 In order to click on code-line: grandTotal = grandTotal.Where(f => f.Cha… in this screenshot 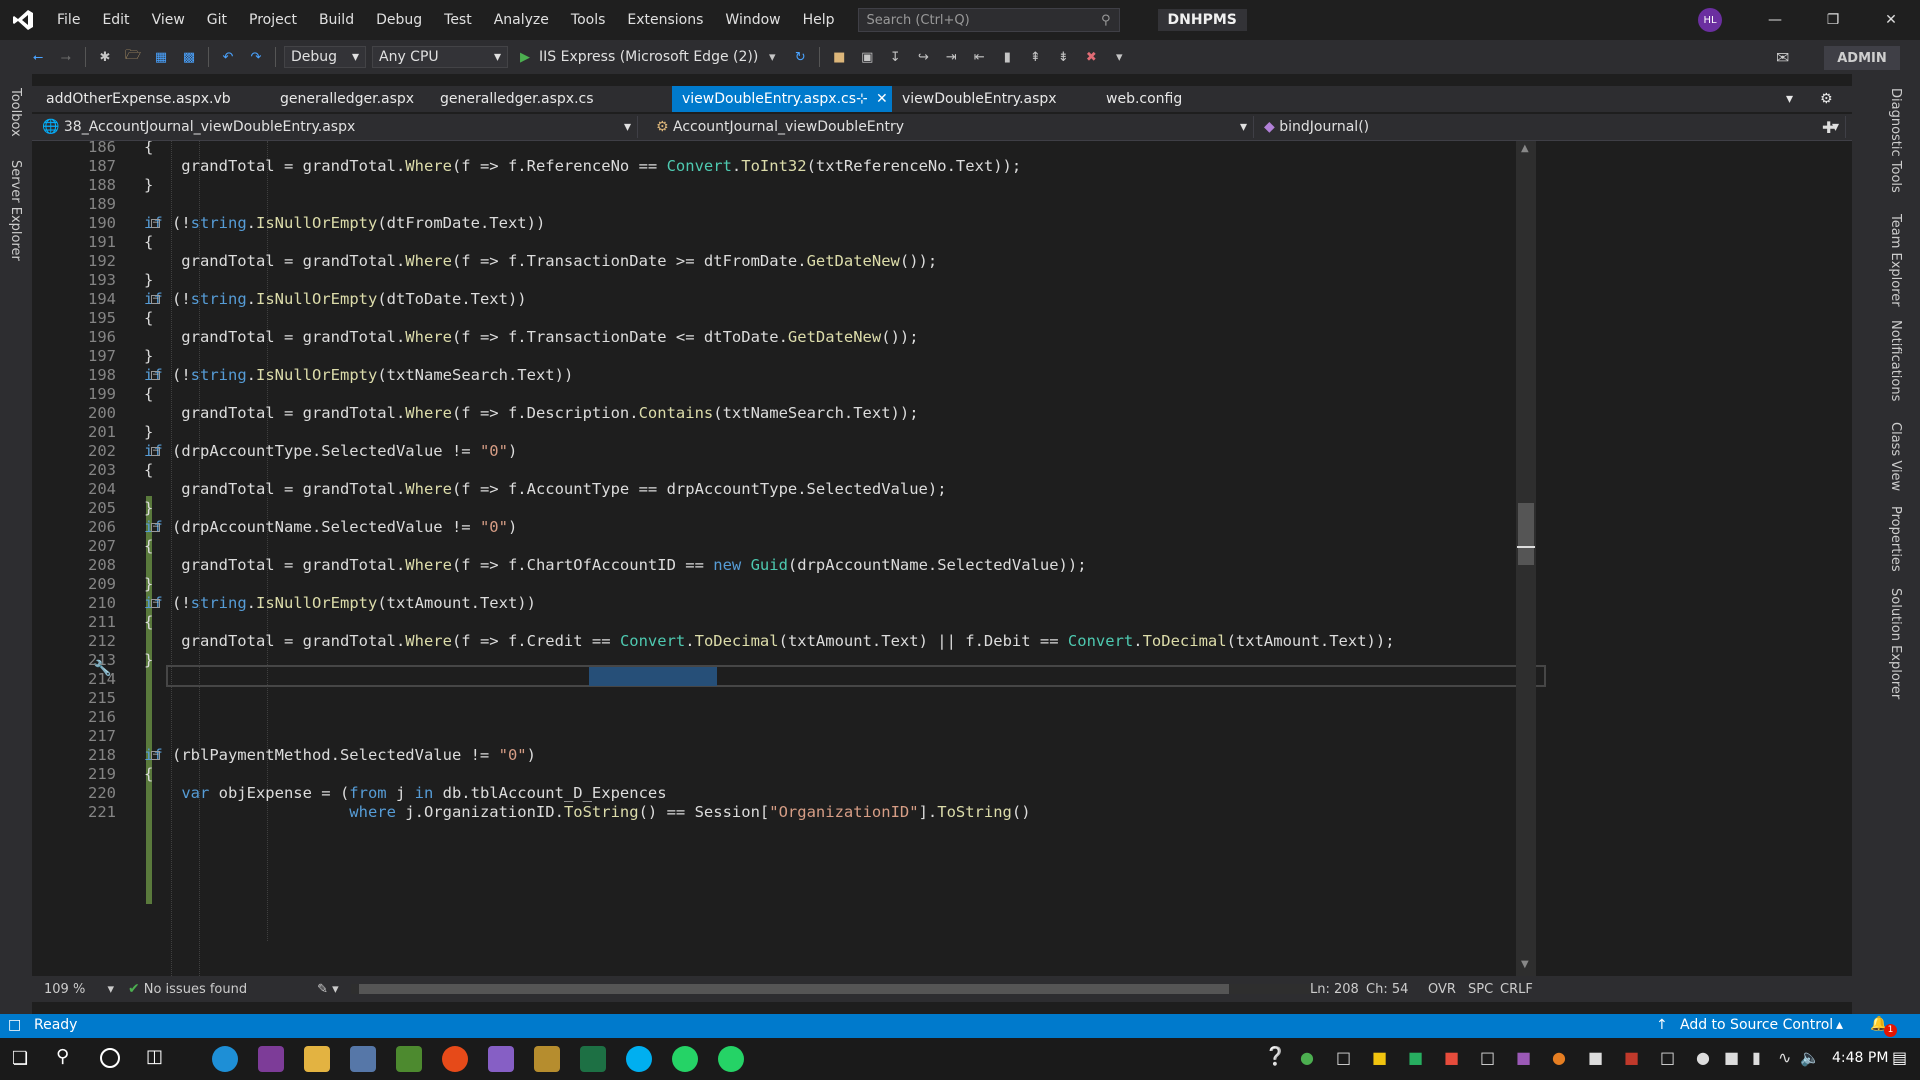, I will do `click(559, 565)`.